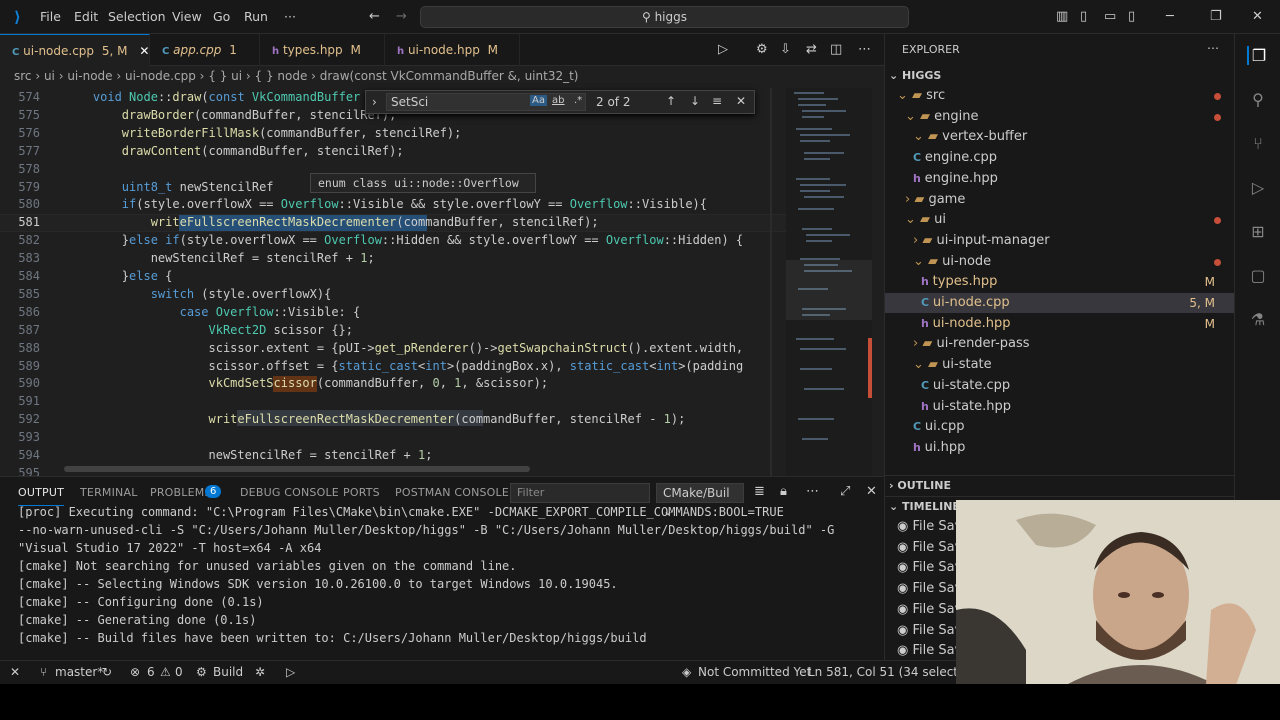  I want to click on menu-more: ···, so click(290, 16).